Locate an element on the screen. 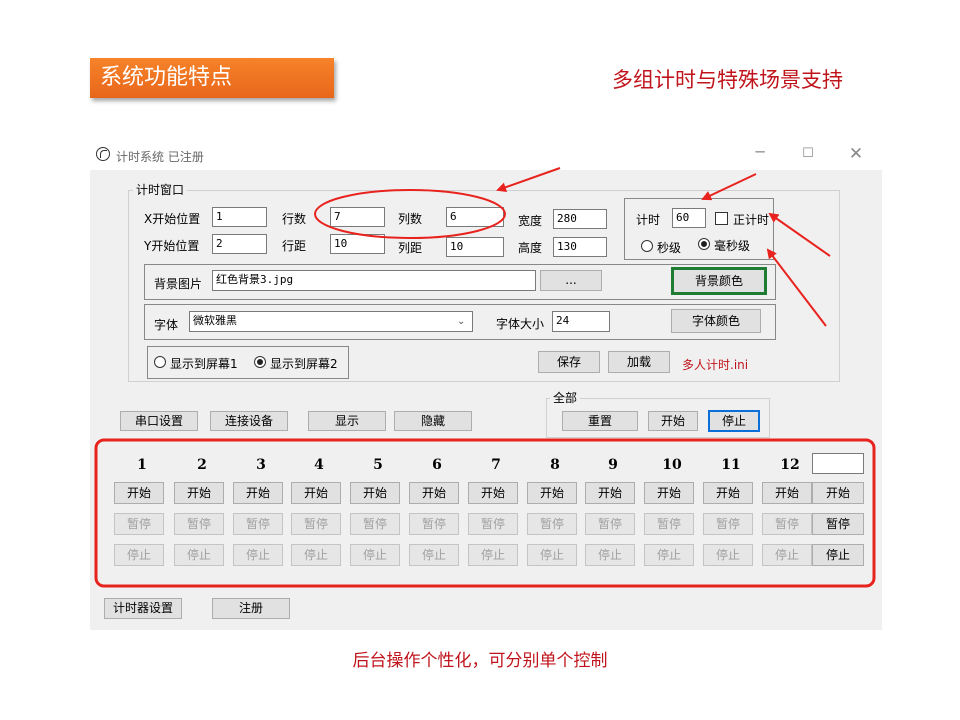 This screenshot has height=720, width=960. maximize-icon: ☐ is located at coordinates (808, 153).